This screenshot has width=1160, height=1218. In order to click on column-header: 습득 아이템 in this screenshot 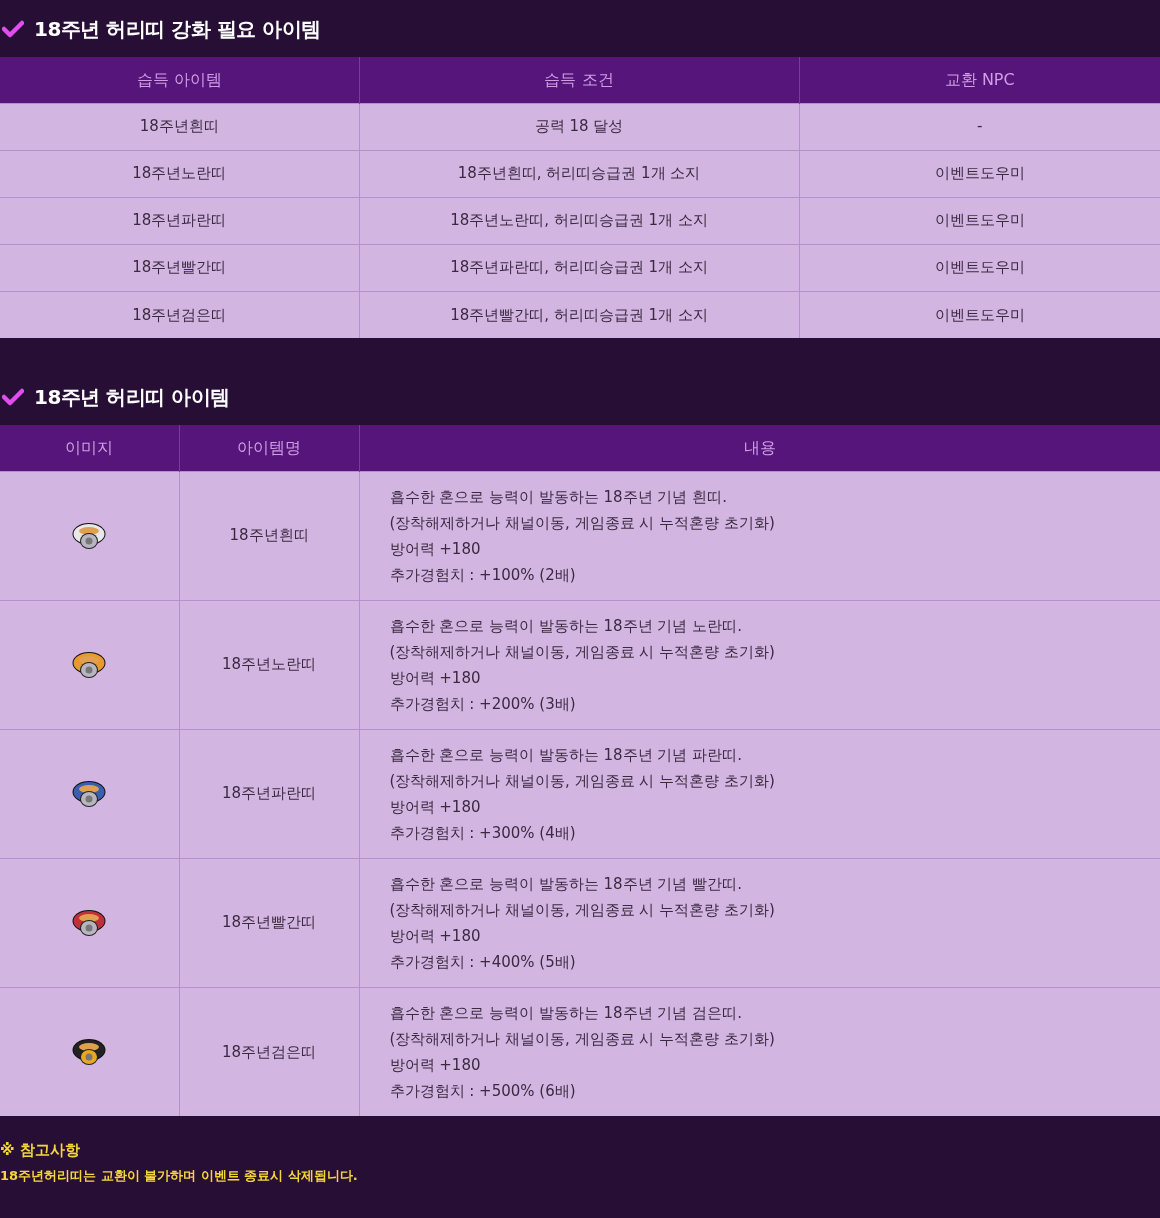, I will do `click(179, 80)`.